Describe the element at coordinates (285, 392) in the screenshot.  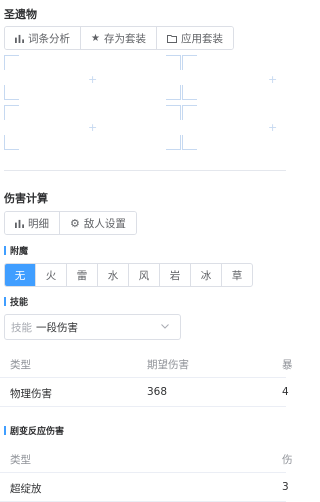
I see `table-cell: 4` at that location.